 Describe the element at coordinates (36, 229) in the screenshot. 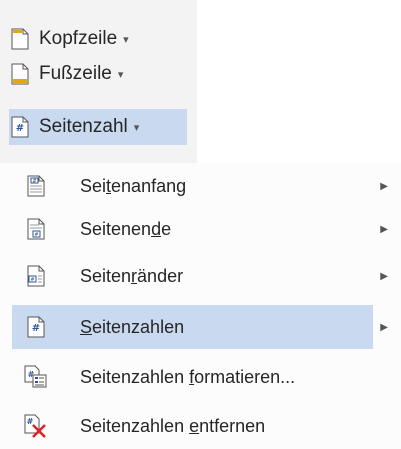

I see `bottom-of-page-icon: #` at that location.